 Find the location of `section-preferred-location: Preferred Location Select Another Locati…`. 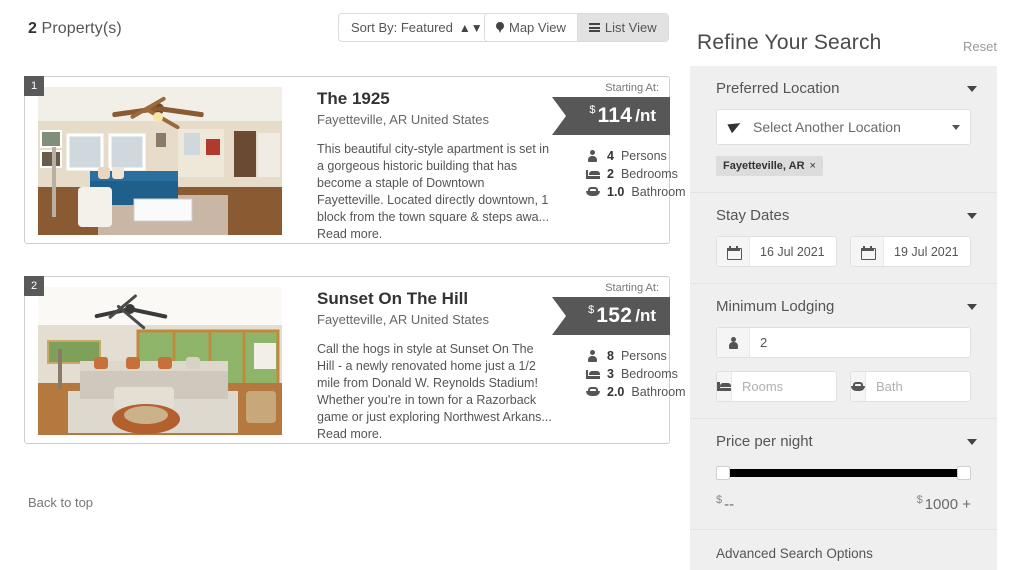

section-preferred-location: Preferred Location Select Another Locati… is located at coordinates (843, 129).